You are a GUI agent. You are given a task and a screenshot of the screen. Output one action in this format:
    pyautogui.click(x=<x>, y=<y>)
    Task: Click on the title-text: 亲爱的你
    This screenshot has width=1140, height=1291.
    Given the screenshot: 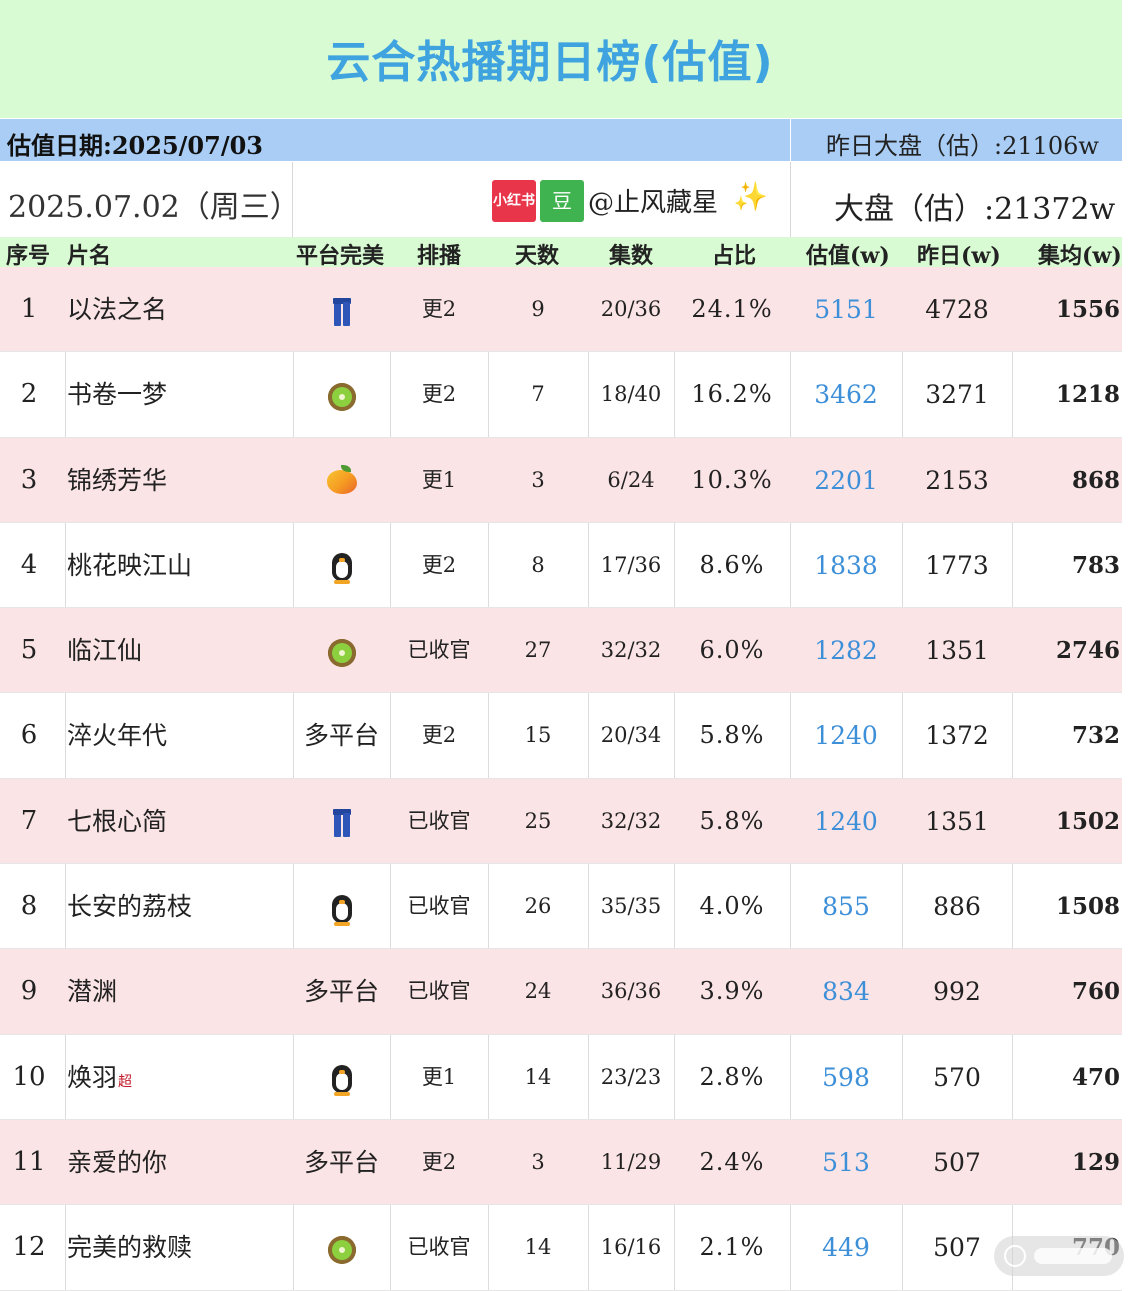 What is the action you would take?
    pyautogui.click(x=117, y=1162)
    